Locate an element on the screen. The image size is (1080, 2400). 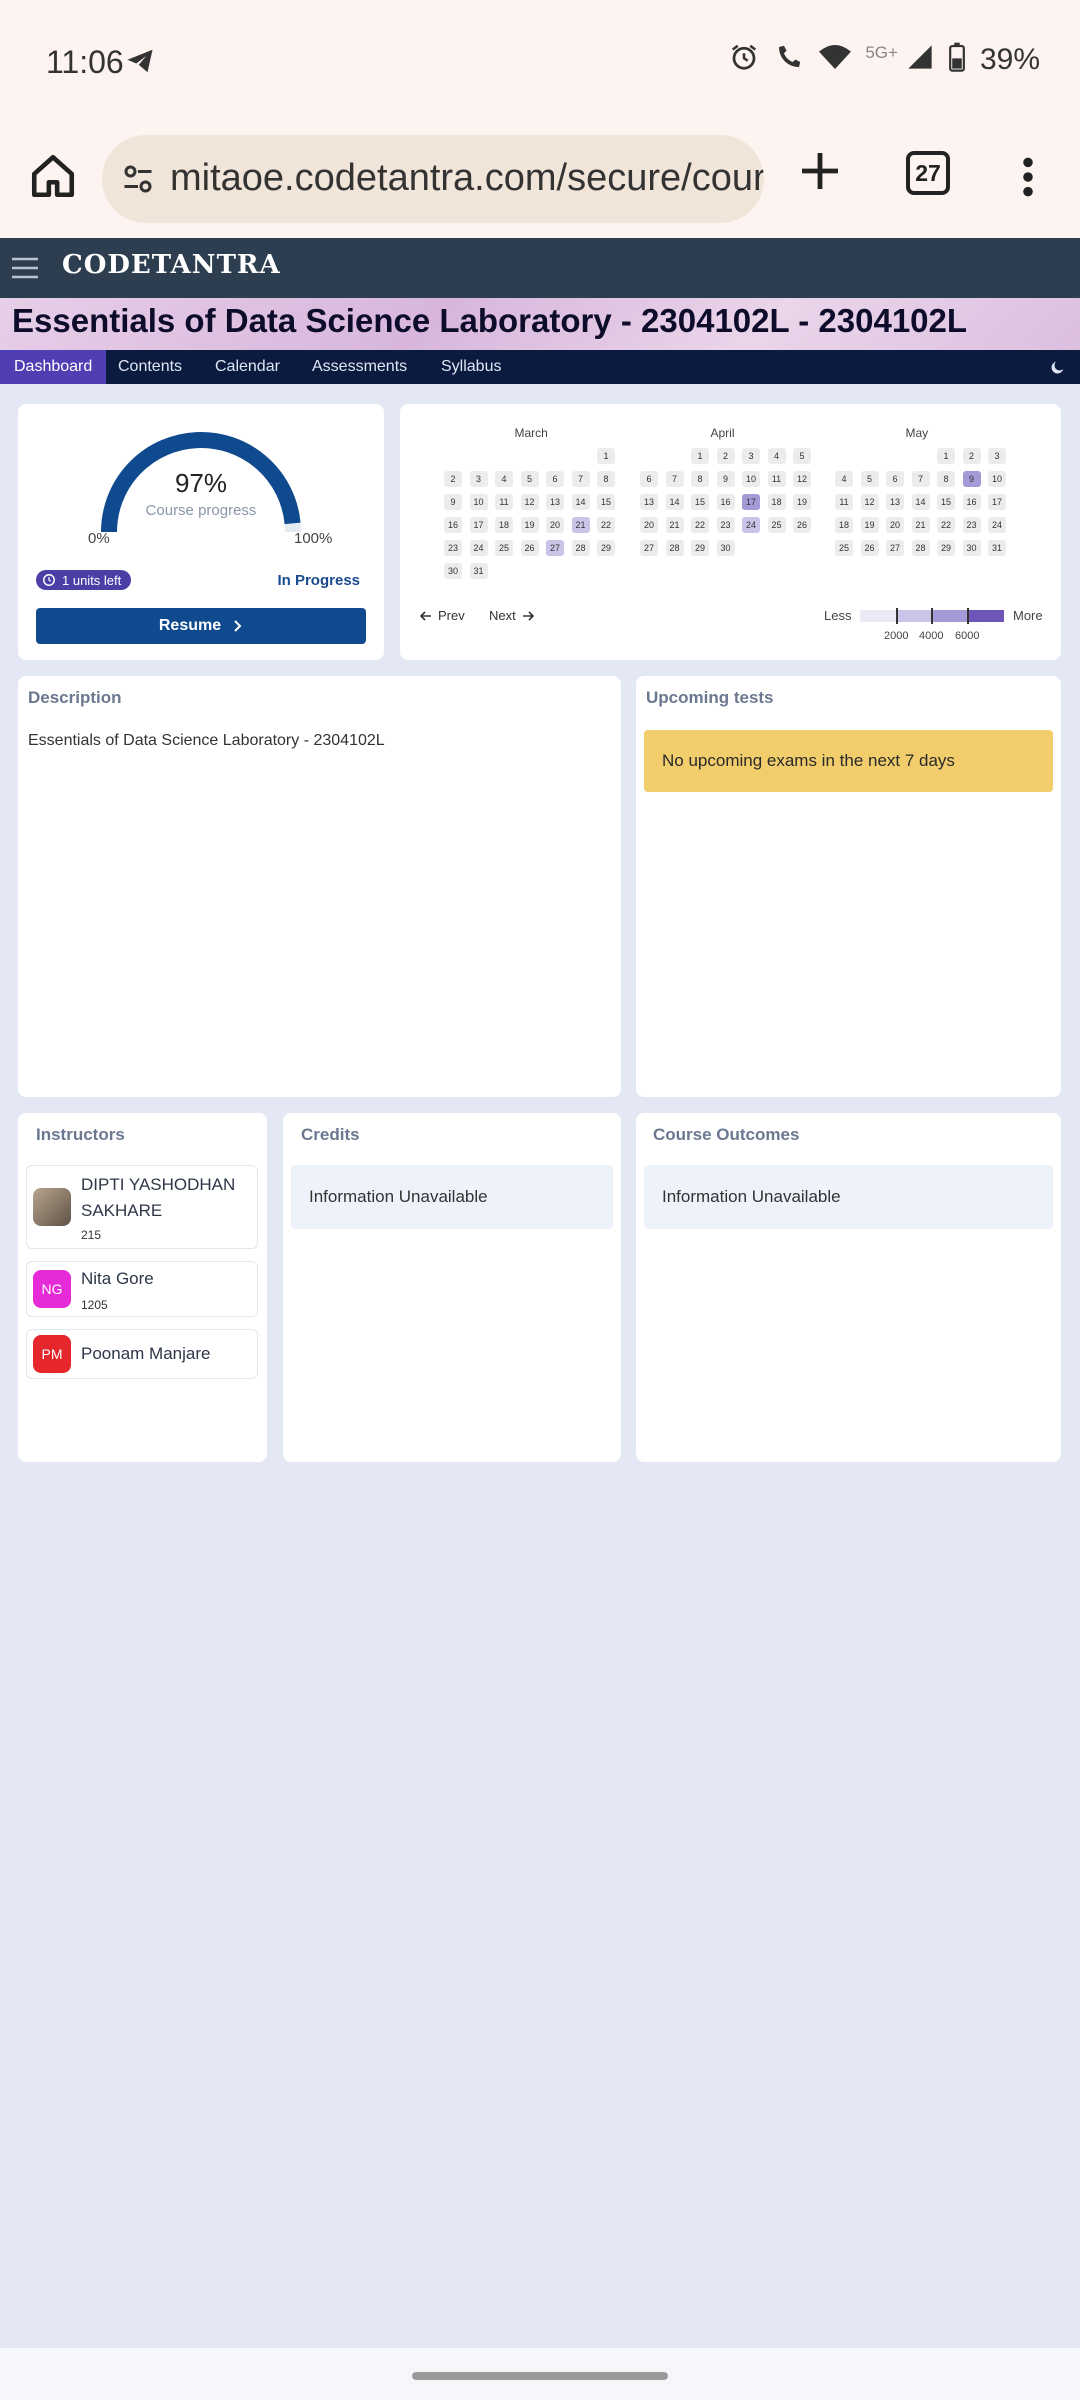
heatmap-day: 24 is located at coordinates (997, 525).